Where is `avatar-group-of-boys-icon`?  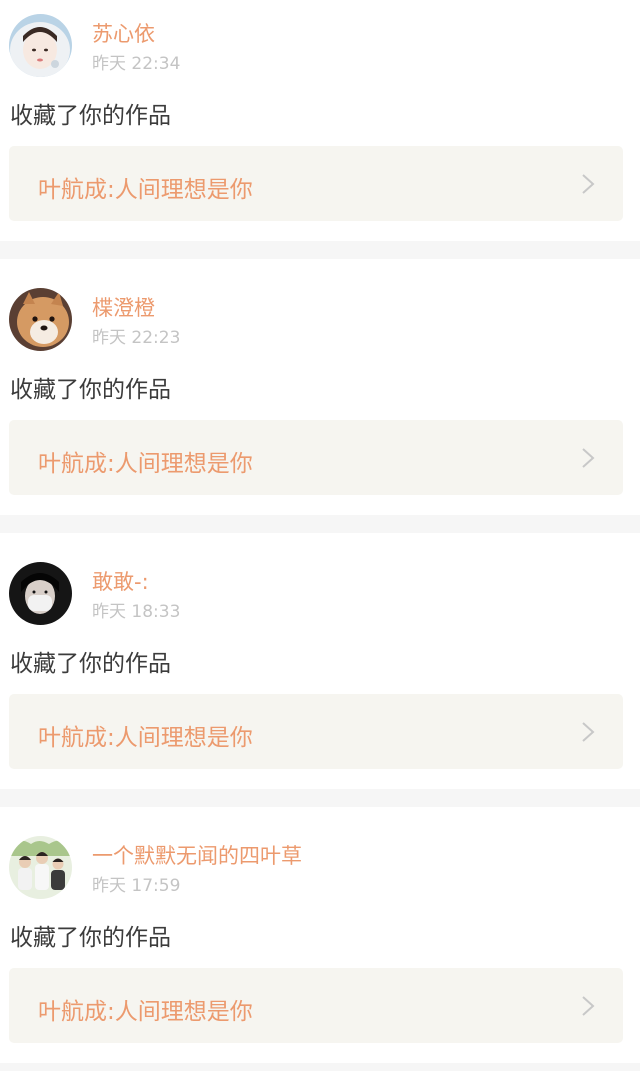 avatar-group-of-boys-icon is located at coordinates (40, 867).